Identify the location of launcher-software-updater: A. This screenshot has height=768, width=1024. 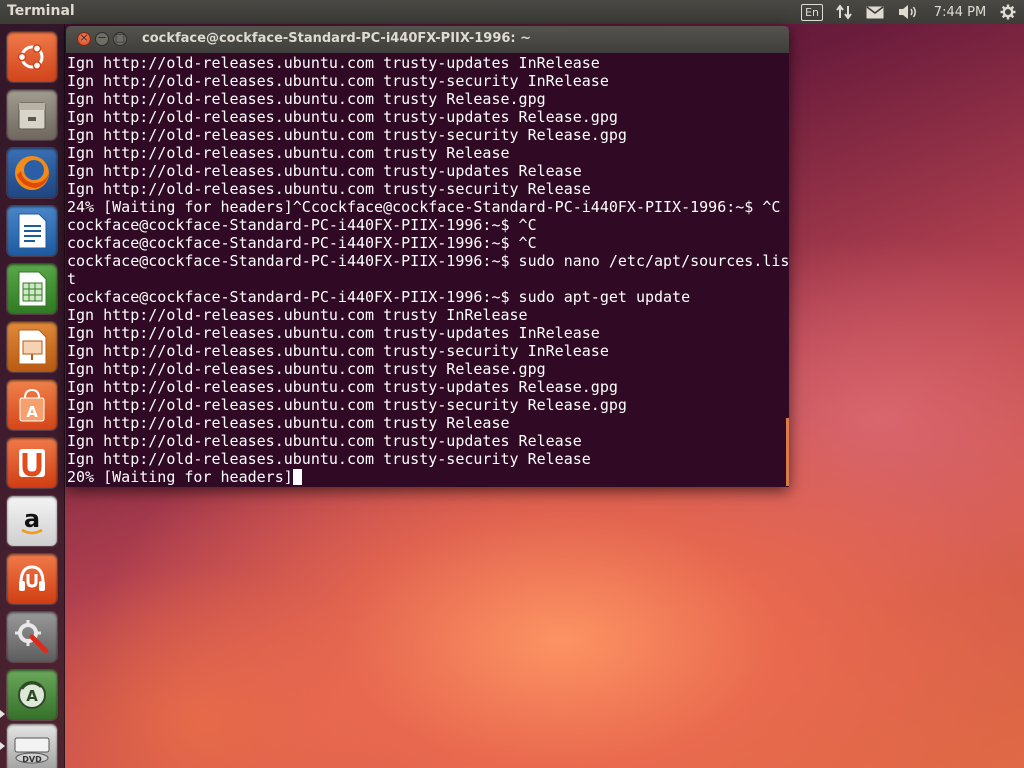
(32, 695).